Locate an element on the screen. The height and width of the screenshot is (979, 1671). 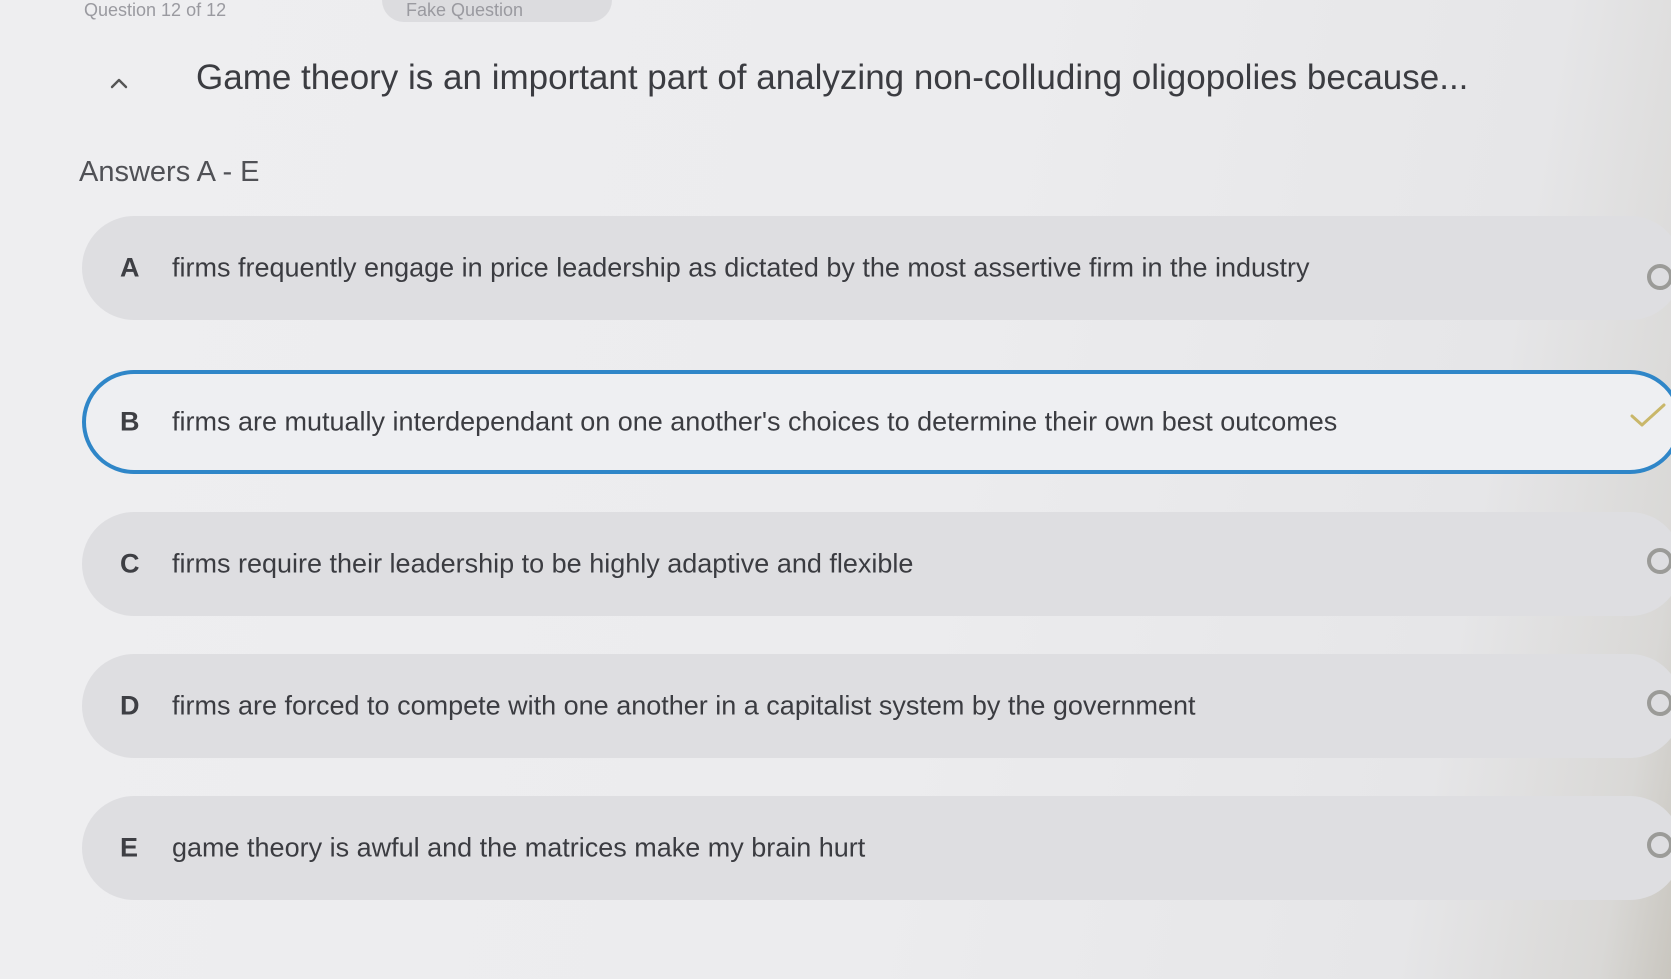
chevron-up-icon is located at coordinates (119, 83).